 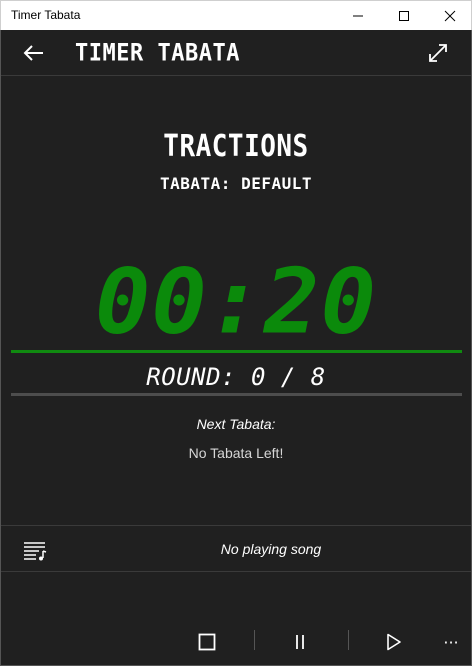 I want to click on stop-icon, so click(x=207, y=642).